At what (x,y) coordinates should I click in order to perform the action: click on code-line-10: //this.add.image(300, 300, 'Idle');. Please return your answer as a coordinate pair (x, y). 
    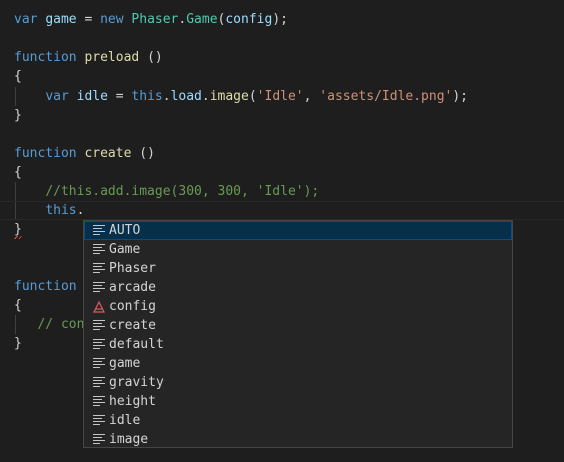
    Looking at the image, I should click on (166, 191).